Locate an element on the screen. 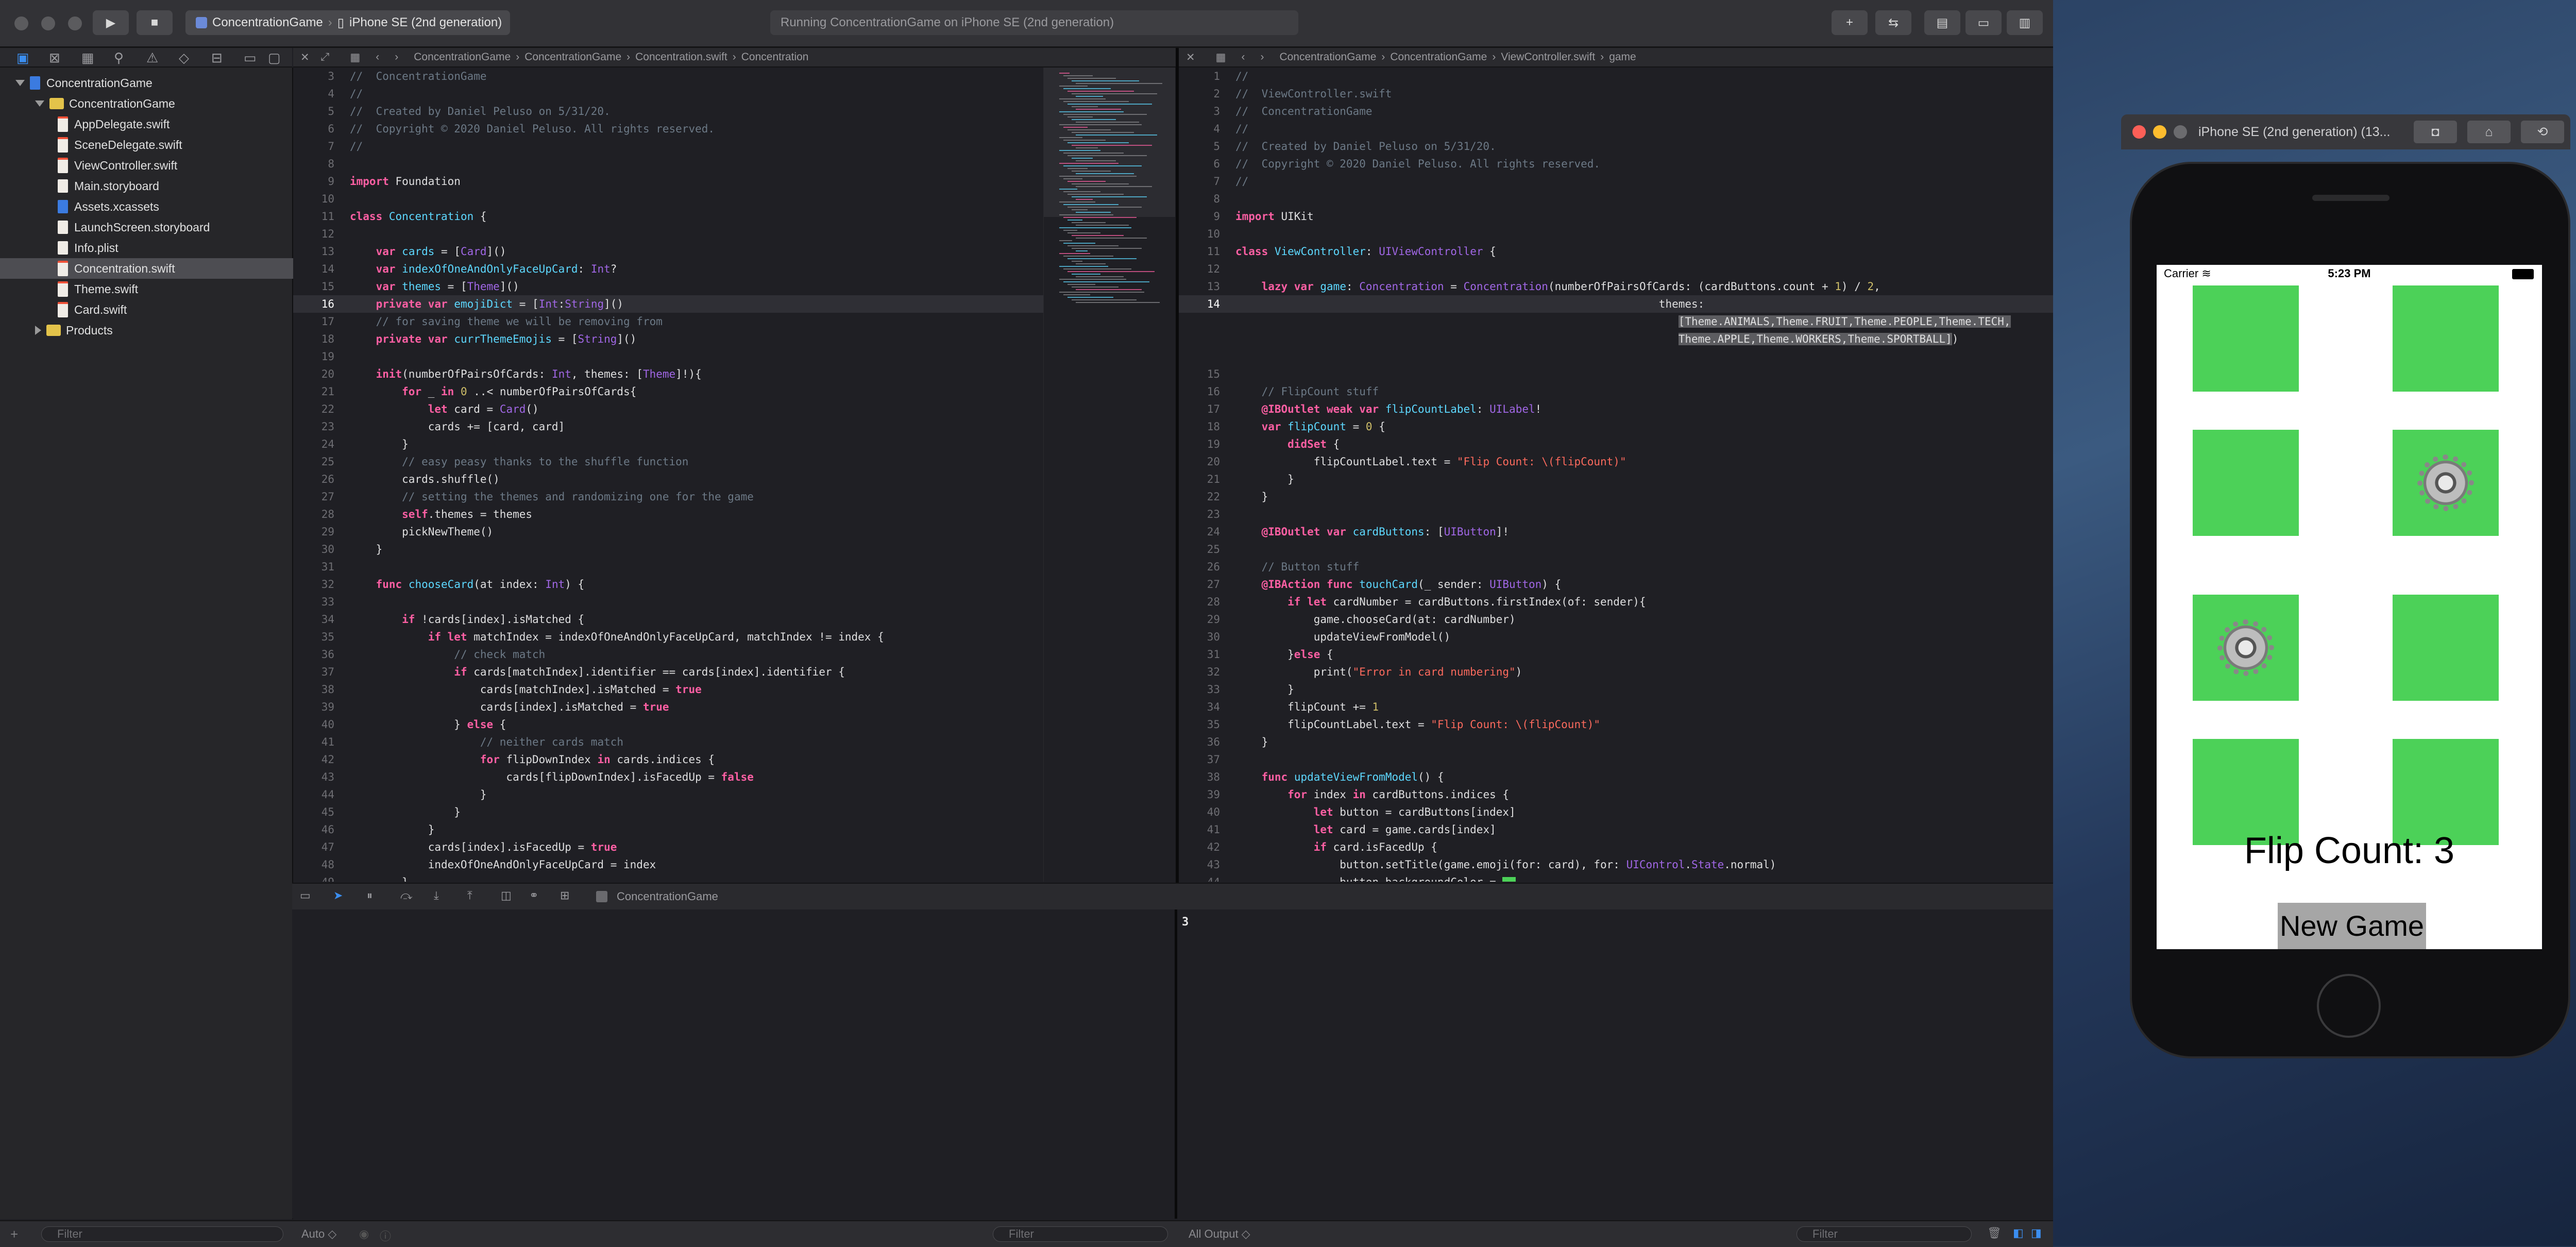 This screenshot has width=2576, height=1247. code-line: 44 } is located at coordinates (668, 794).